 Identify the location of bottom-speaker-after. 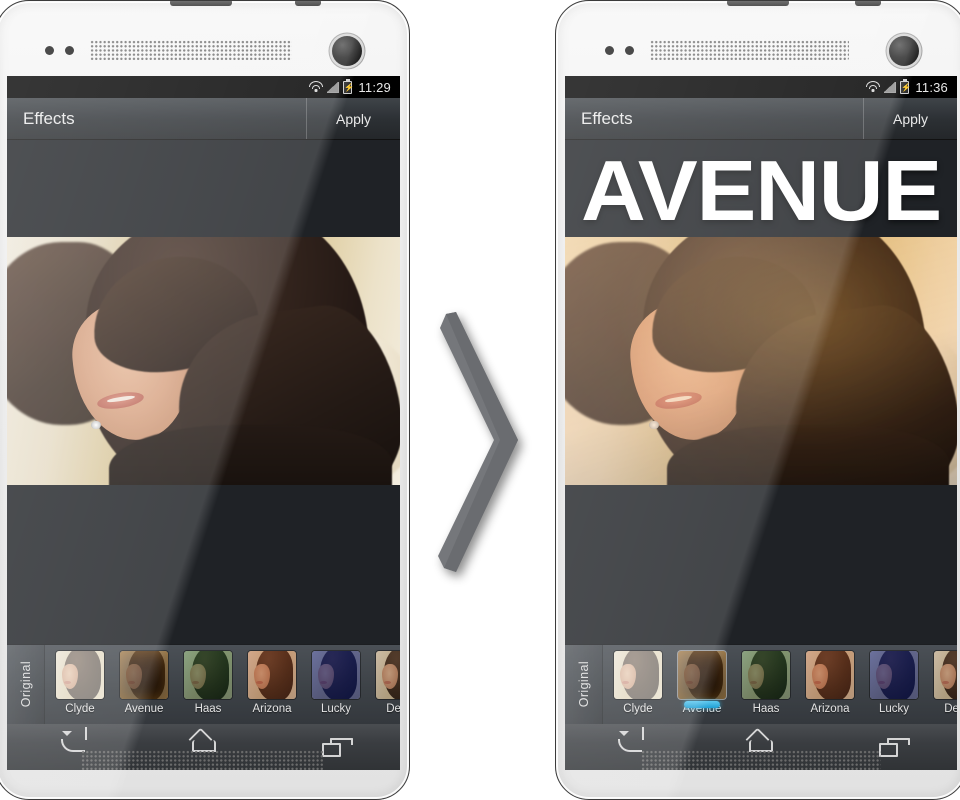
(761, 760).